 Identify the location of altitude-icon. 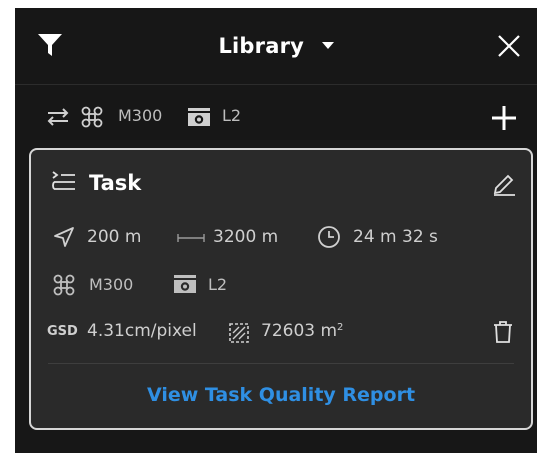
(64, 237).